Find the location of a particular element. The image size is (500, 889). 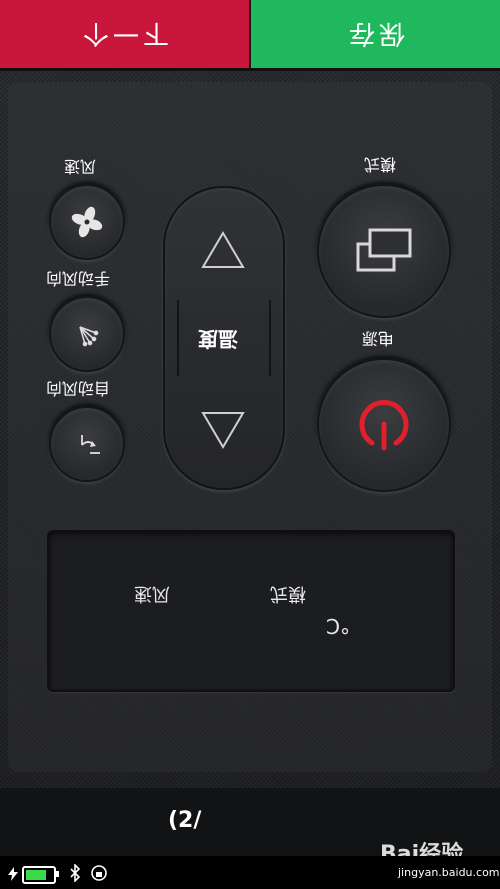

status-display is located at coordinates (251, 611).